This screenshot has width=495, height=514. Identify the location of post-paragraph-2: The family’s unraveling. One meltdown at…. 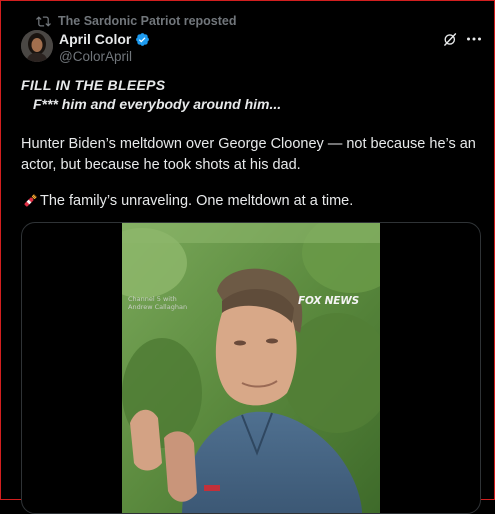
(197, 201).